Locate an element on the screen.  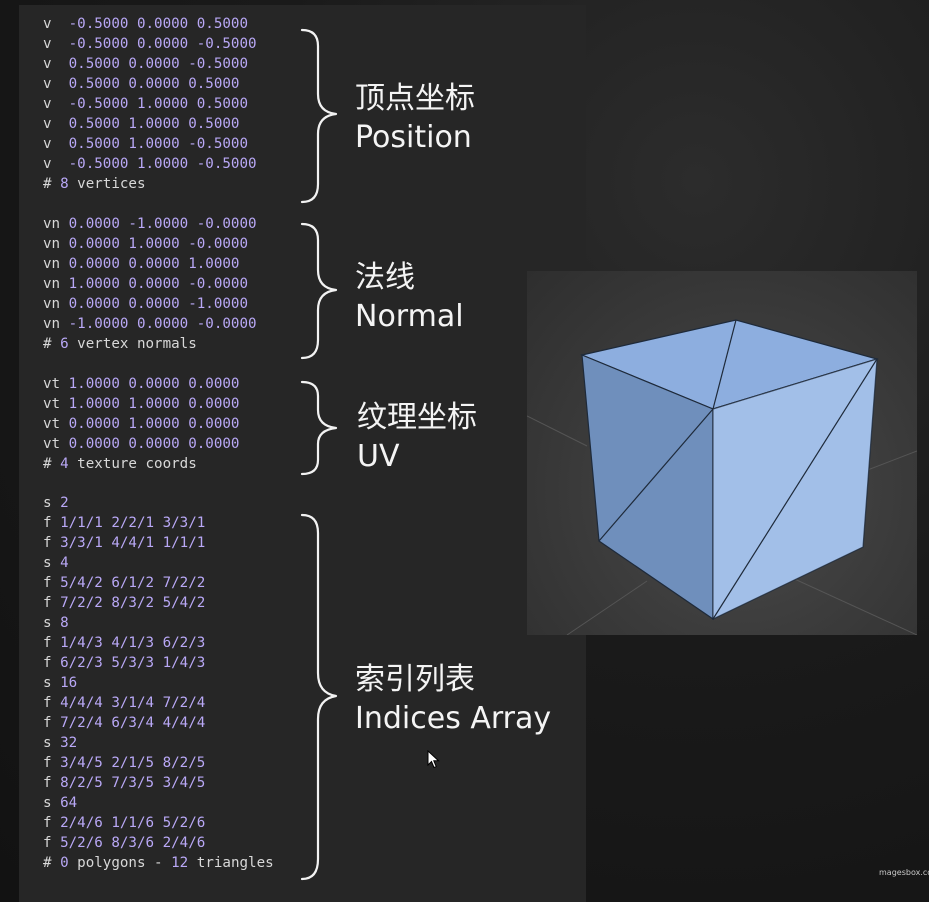
code-line: f 3/3/1 4/4/1 1/1/1 is located at coordinates (124, 543).